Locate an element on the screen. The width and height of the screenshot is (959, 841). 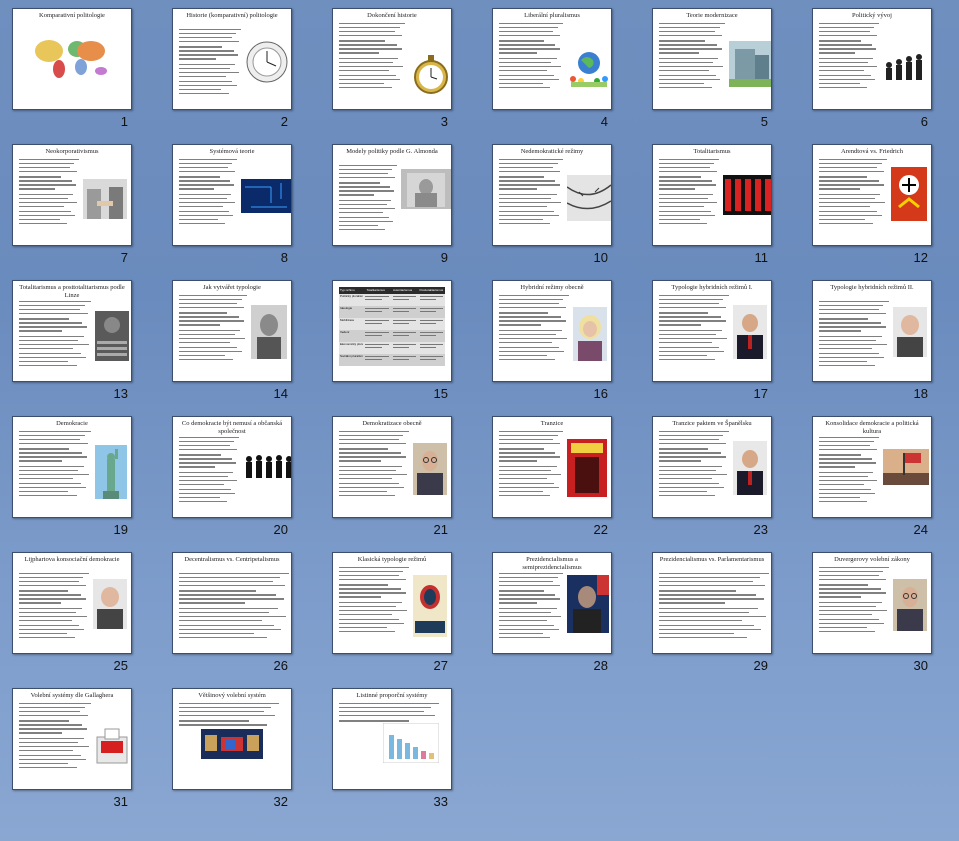
slide-thumbnail-10: Nedemokratické režimy 10 is located at coordinates (557, 204).